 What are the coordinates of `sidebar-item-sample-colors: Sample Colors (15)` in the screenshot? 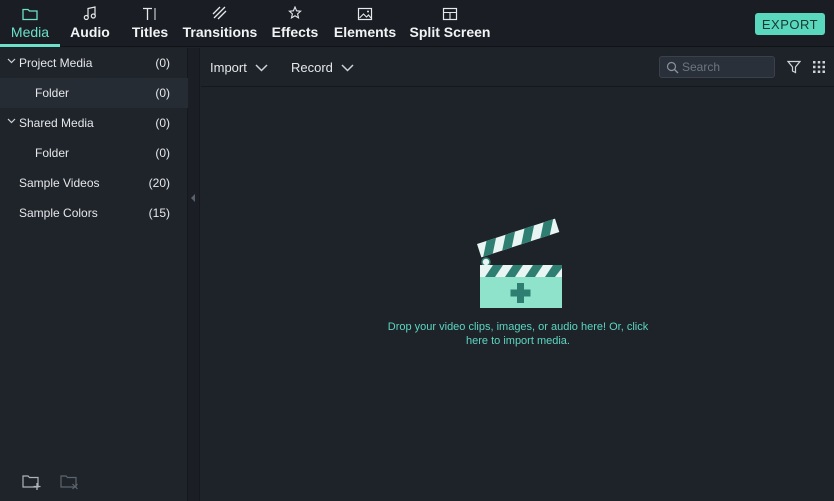 It's located at (94, 213).